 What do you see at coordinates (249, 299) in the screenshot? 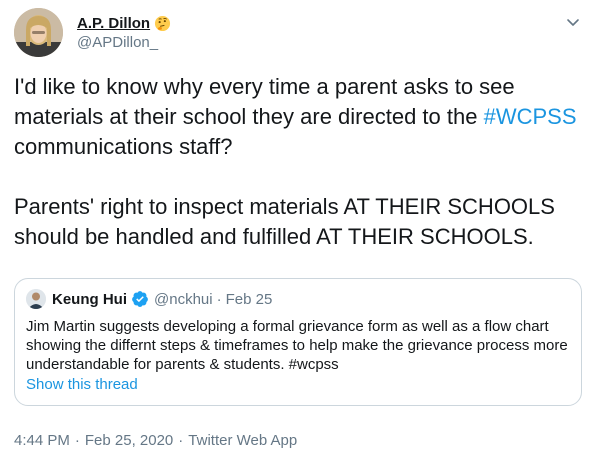
I see `quoted-tweet-date: Feb 25` at bounding box center [249, 299].